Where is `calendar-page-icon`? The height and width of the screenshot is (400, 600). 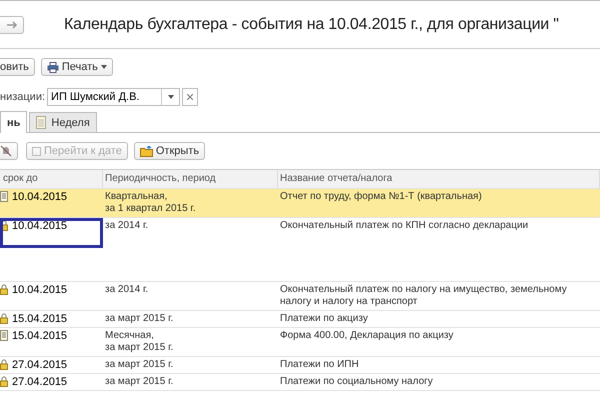 calendar-page-icon is located at coordinates (41, 122).